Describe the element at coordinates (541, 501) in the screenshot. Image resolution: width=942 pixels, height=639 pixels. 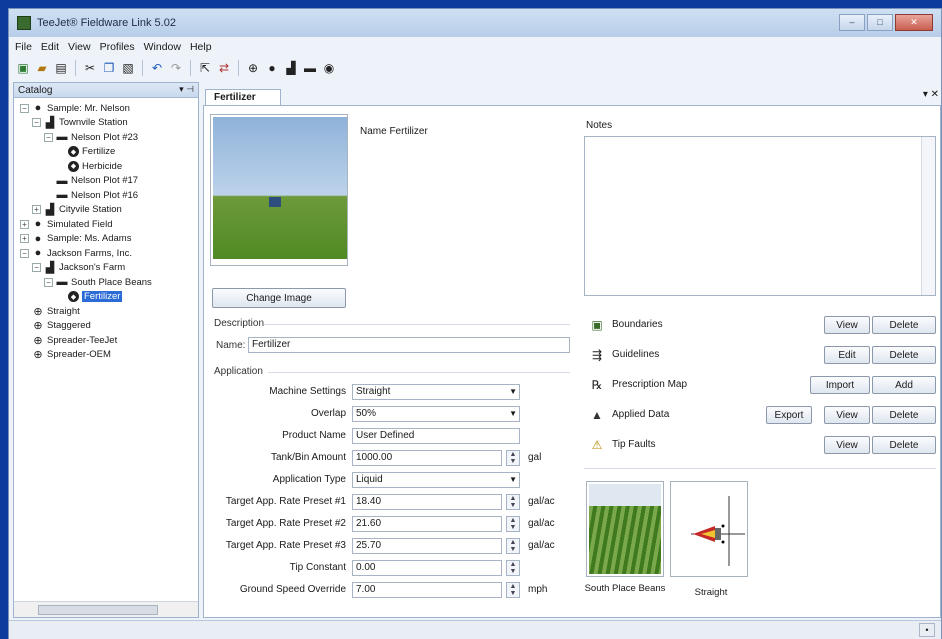
I see `unit-label: gal/ac` at that location.